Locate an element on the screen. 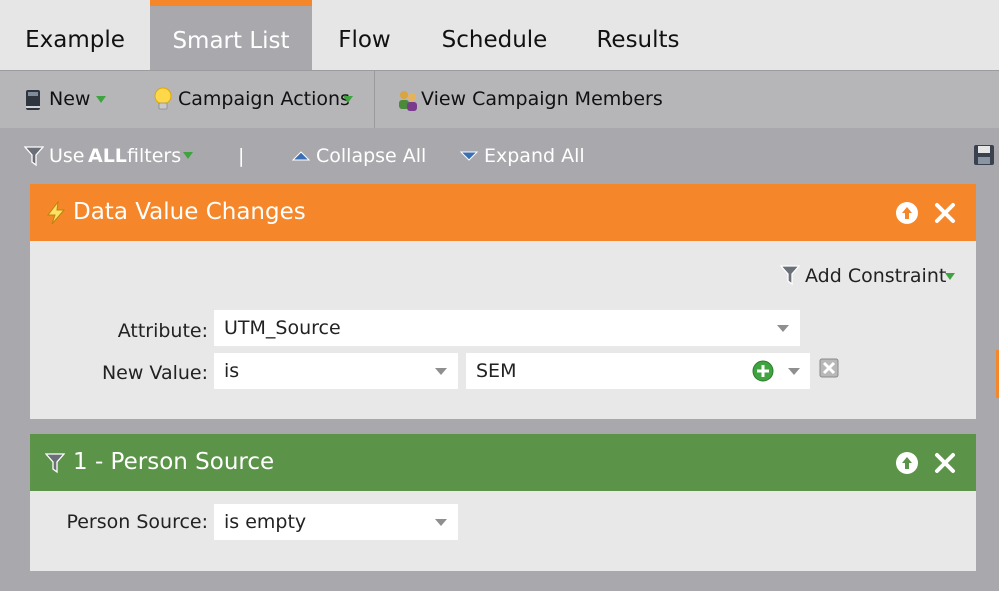 The width and height of the screenshot is (999, 591). expand-all-button: Expand All is located at coordinates (522, 156).